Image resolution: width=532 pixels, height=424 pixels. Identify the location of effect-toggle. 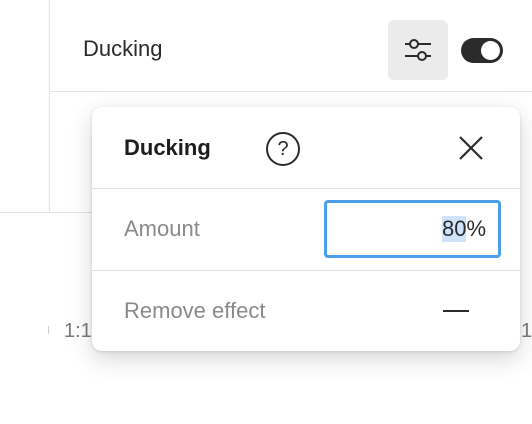
(482, 50).